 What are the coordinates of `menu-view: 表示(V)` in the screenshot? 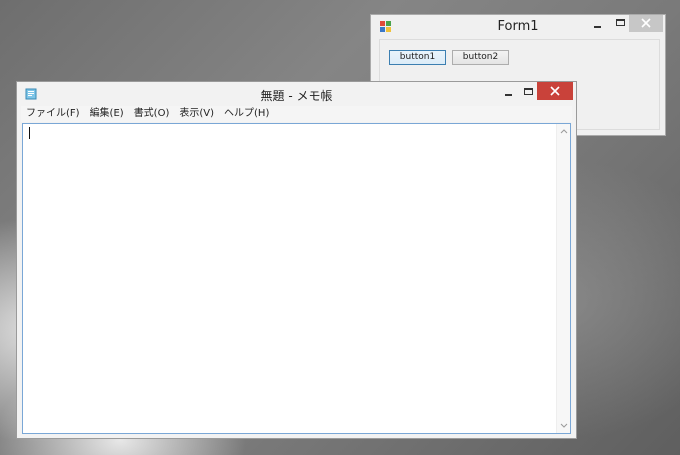 It's located at (196, 114).